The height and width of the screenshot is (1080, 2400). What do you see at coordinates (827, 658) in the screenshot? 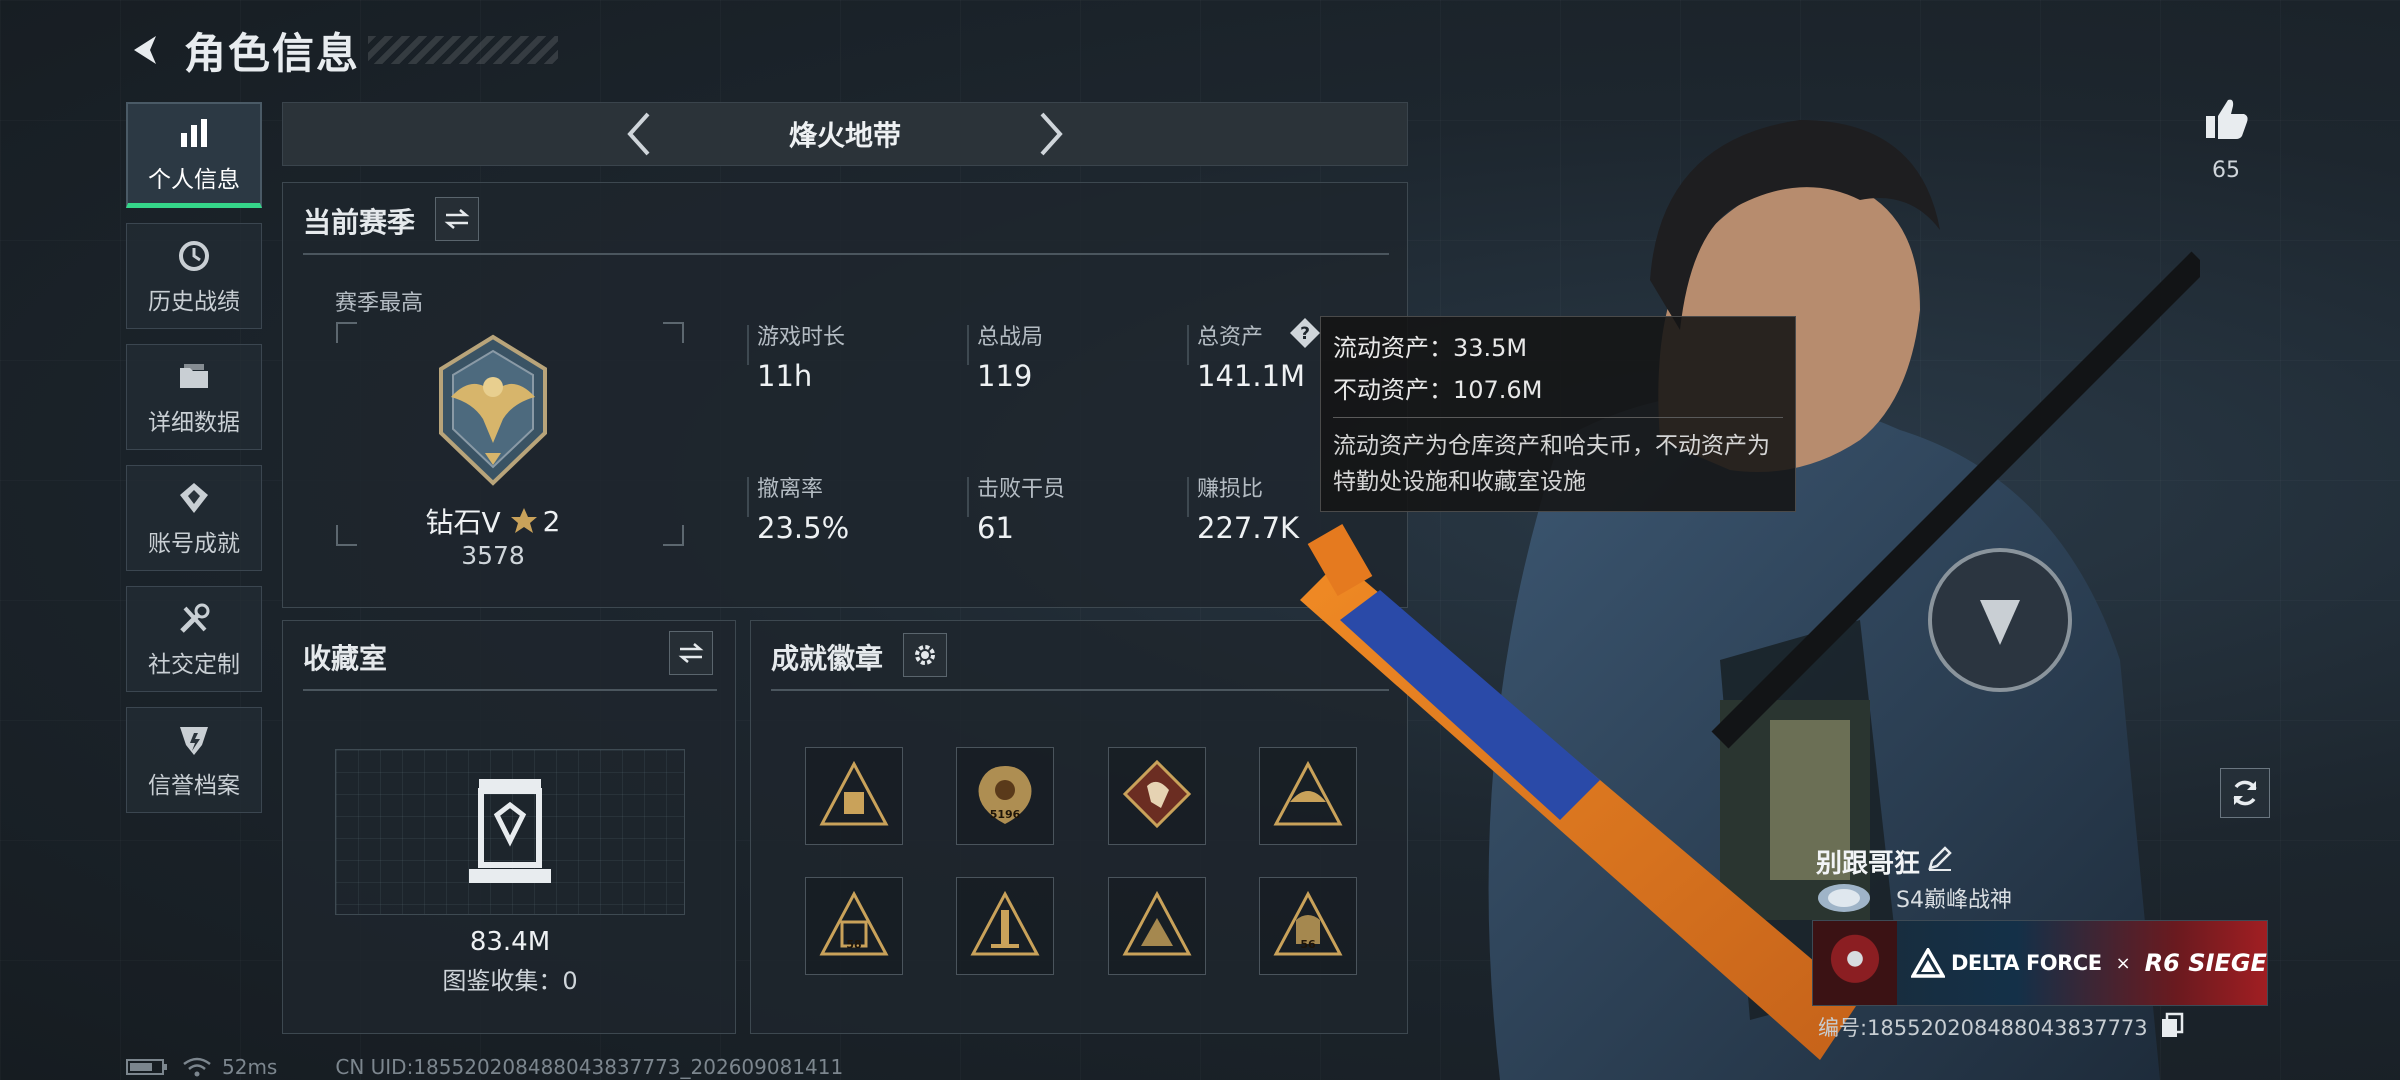
I see `badges-title: 成就徽章` at bounding box center [827, 658].